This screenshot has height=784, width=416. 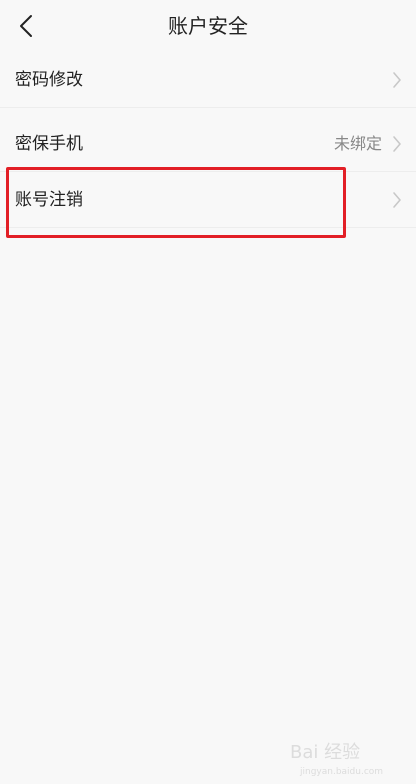 I want to click on watermark-text: Bai 经验, so click(x=325, y=752).